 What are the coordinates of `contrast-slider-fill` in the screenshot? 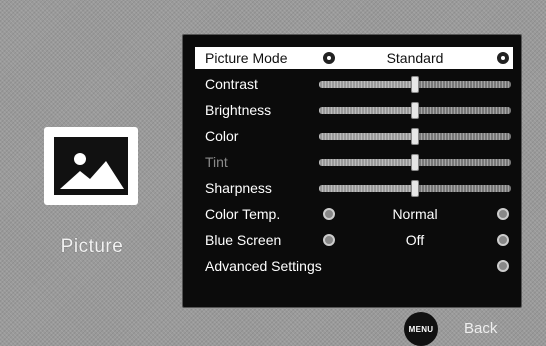 It's located at (367, 84).